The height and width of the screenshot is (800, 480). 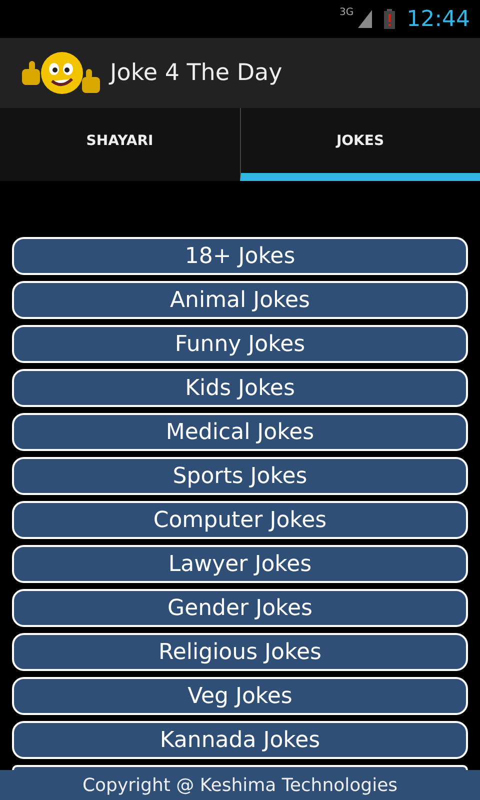 What do you see at coordinates (61, 73) in the screenshot?
I see `smiley-icon` at bounding box center [61, 73].